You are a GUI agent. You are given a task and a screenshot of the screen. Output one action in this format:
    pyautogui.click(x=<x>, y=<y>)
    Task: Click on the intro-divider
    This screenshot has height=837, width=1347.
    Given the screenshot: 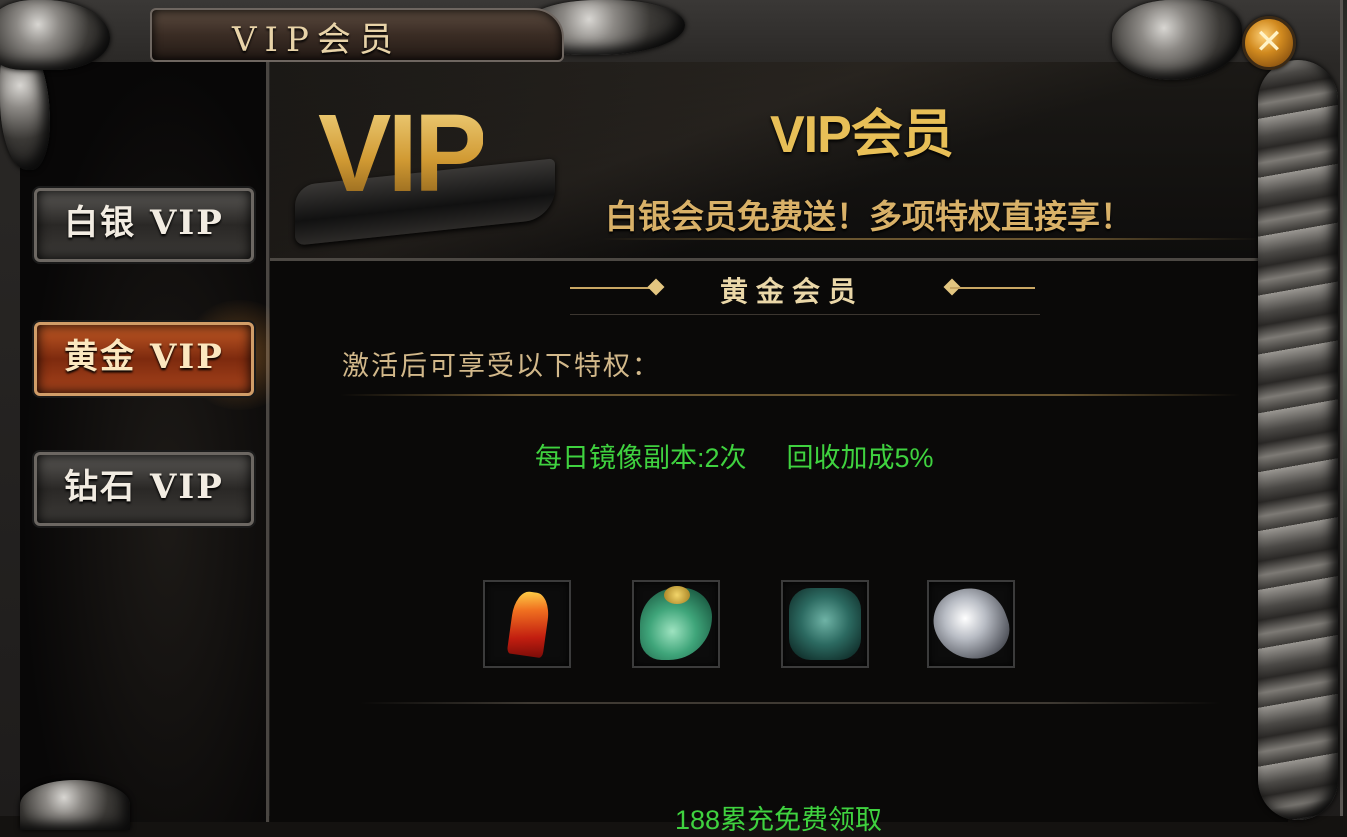 What is the action you would take?
    pyautogui.click(x=790, y=395)
    